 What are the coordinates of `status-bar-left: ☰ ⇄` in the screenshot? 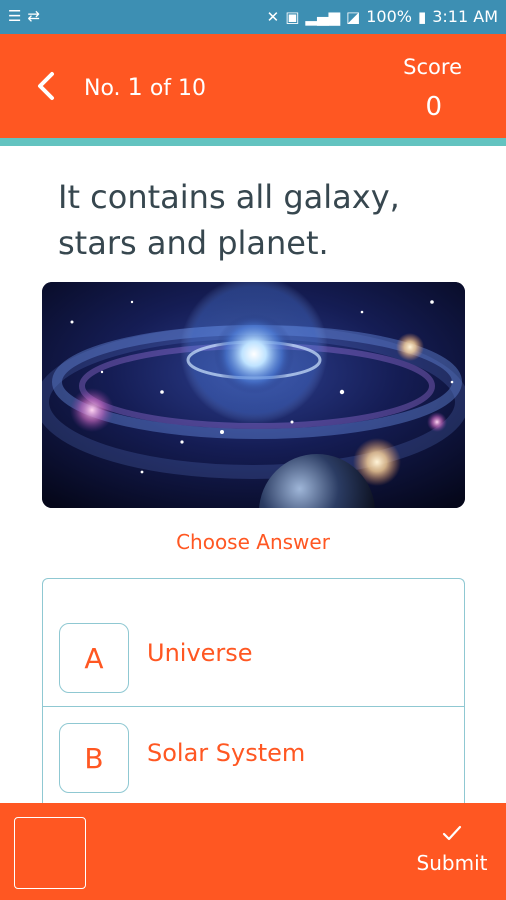 It's located at (24, 16).